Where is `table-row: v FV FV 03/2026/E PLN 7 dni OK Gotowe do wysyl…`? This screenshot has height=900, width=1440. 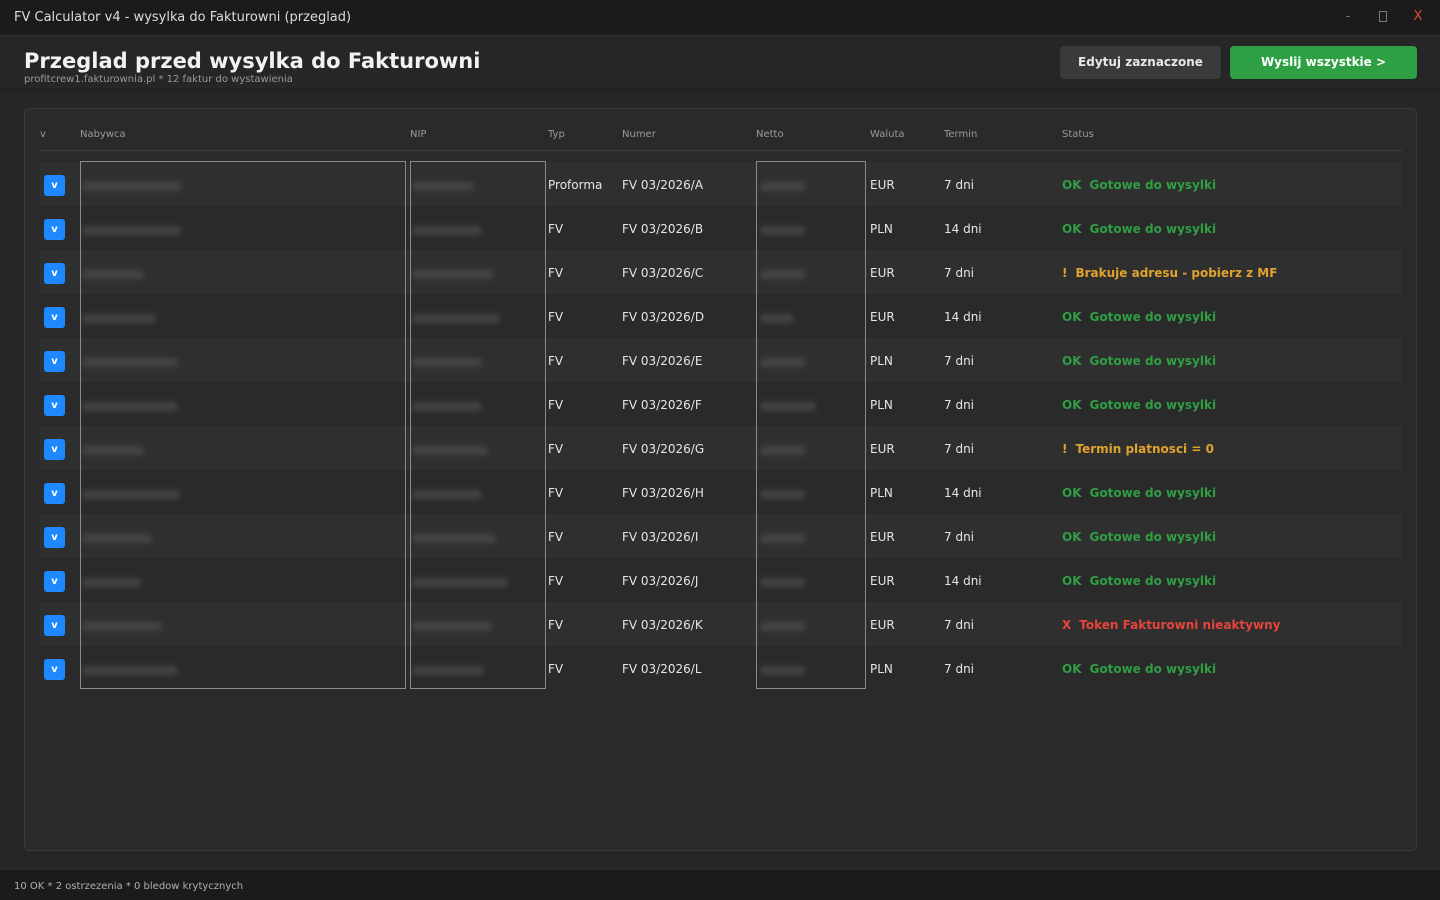
table-row: v FV FV 03/2026/E PLN 7 dni OK Gotowe do wysyl… is located at coordinates (721, 360).